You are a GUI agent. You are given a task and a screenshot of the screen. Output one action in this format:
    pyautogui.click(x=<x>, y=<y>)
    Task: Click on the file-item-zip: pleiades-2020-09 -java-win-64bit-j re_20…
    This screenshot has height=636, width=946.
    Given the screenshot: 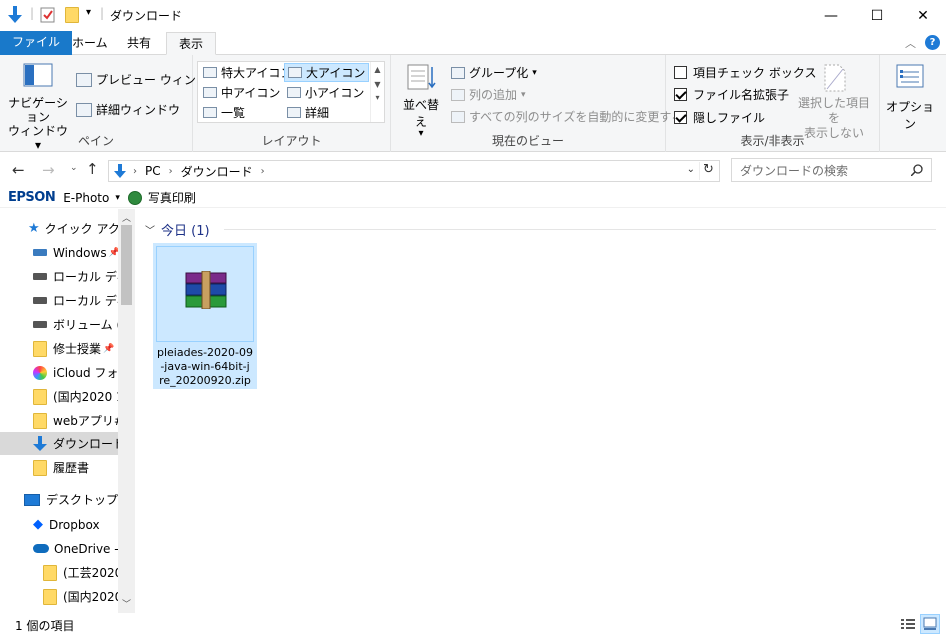 What is the action you would take?
    pyautogui.click(x=205, y=316)
    